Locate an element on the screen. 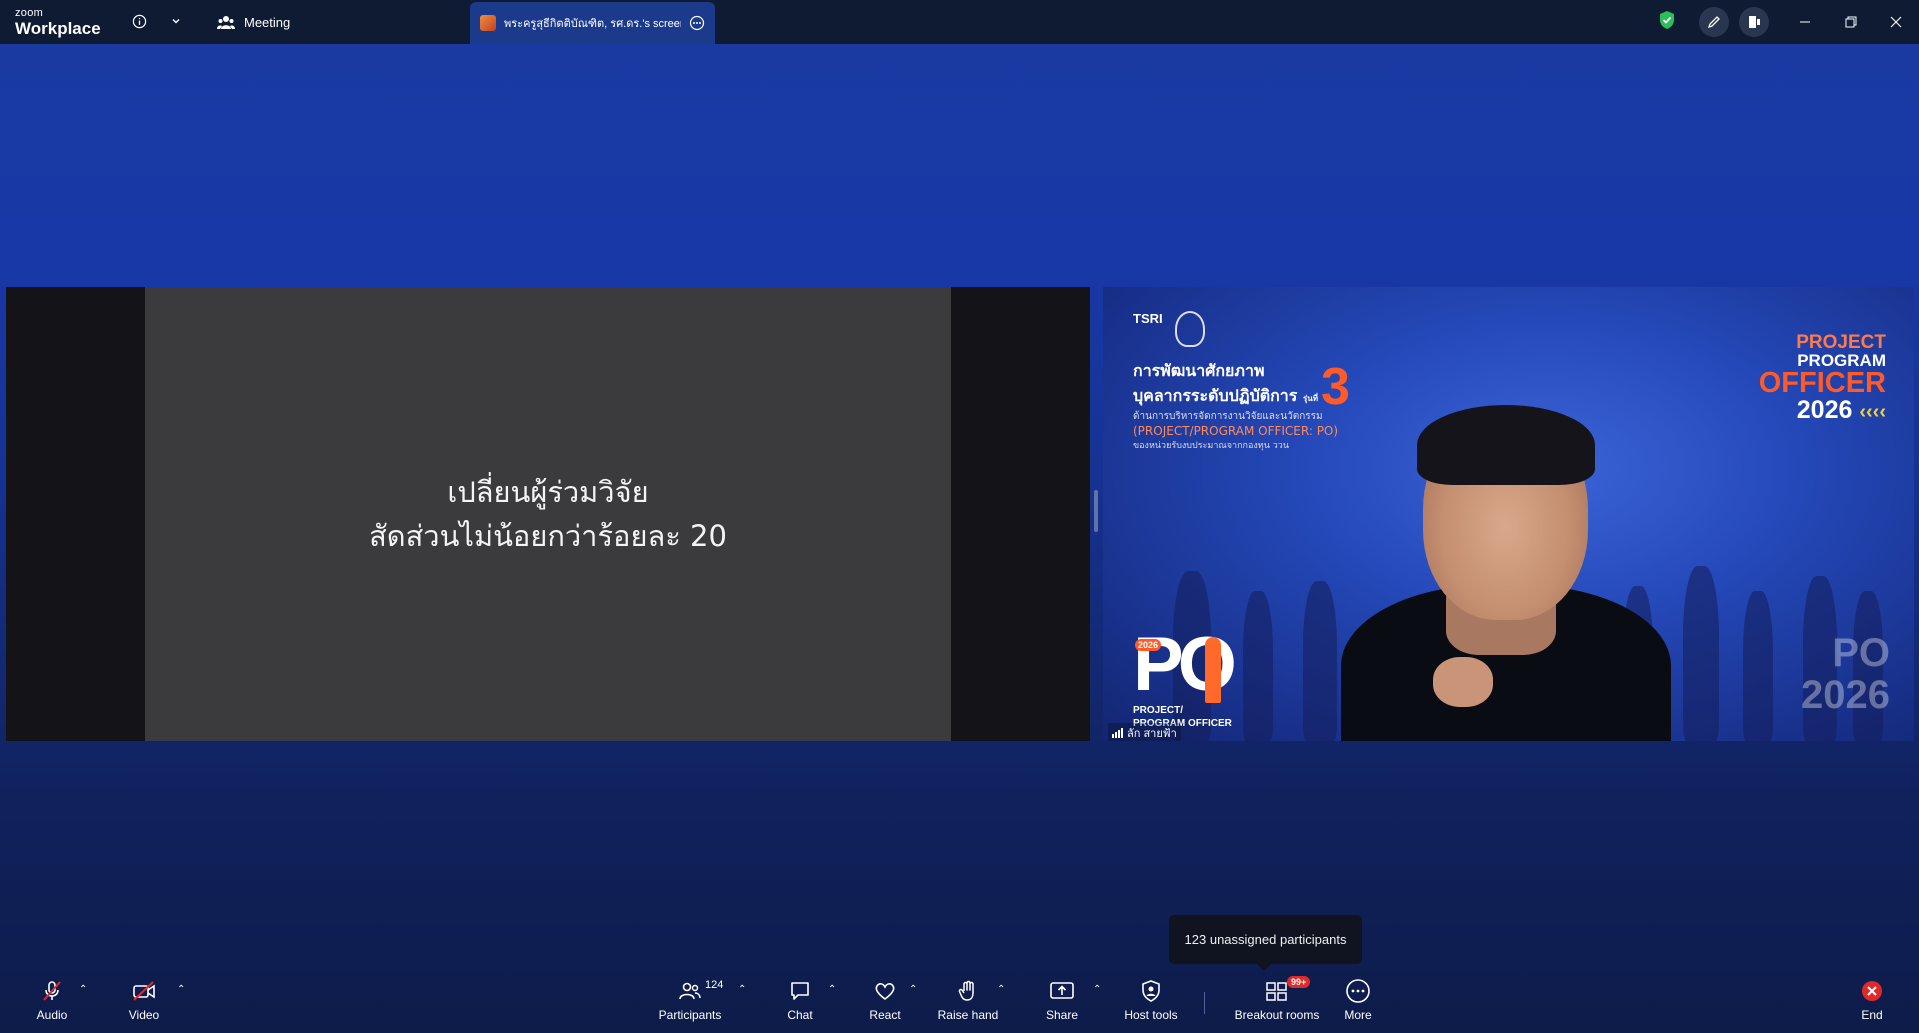  chat-label: Chat is located at coordinates (800, 1015).